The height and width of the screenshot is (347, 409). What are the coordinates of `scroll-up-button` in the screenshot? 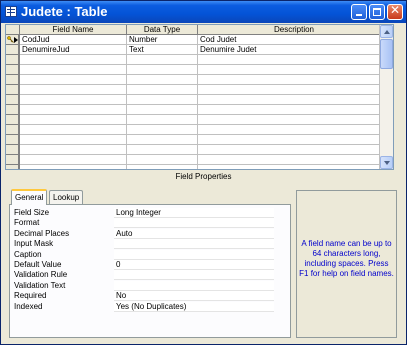 It's located at (386, 31).